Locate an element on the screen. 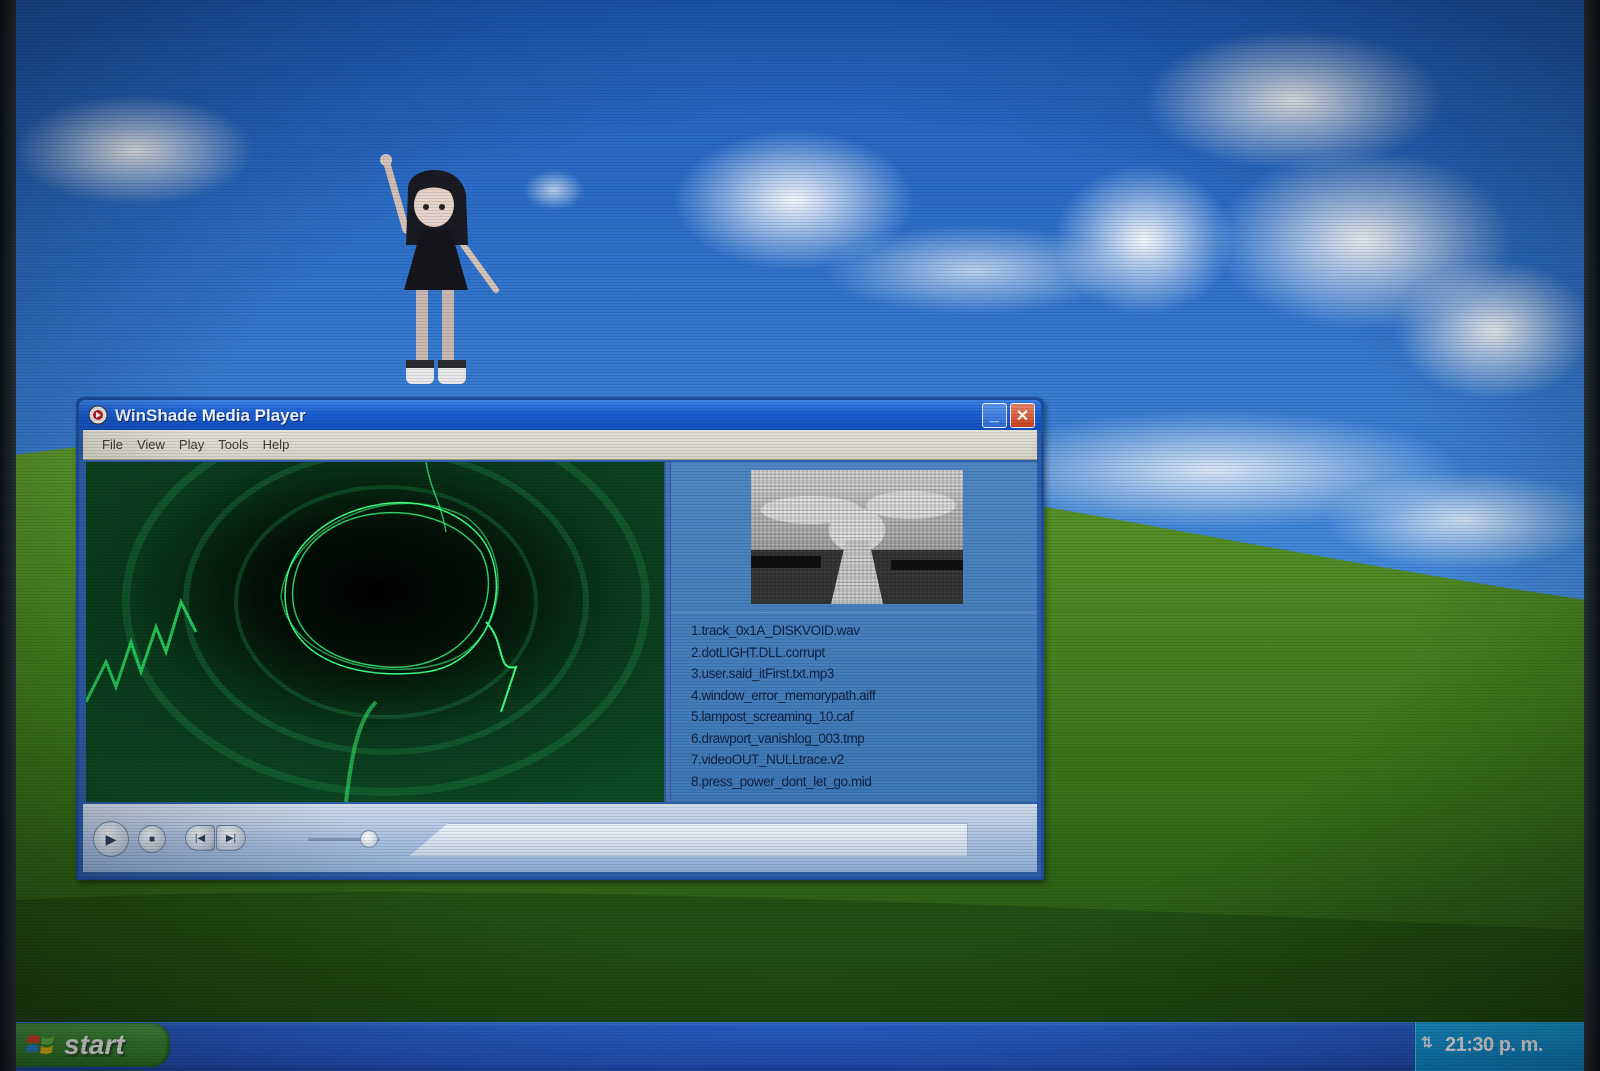 Image resolution: width=1600 pixels, height=1071 pixels. previous-icon: |◀ is located at coordinates (200, 838).